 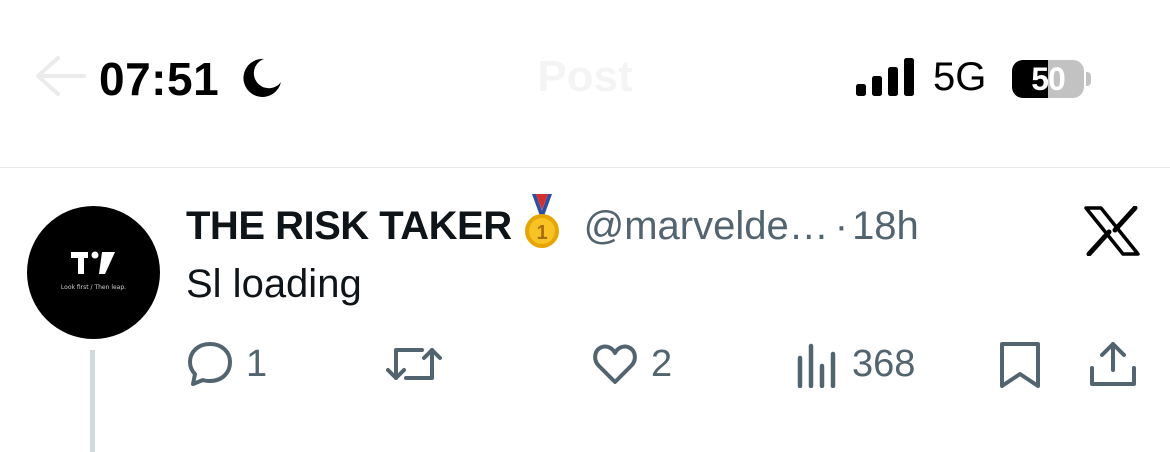 I want to click on retweet-button, so click(x=420, y=364).